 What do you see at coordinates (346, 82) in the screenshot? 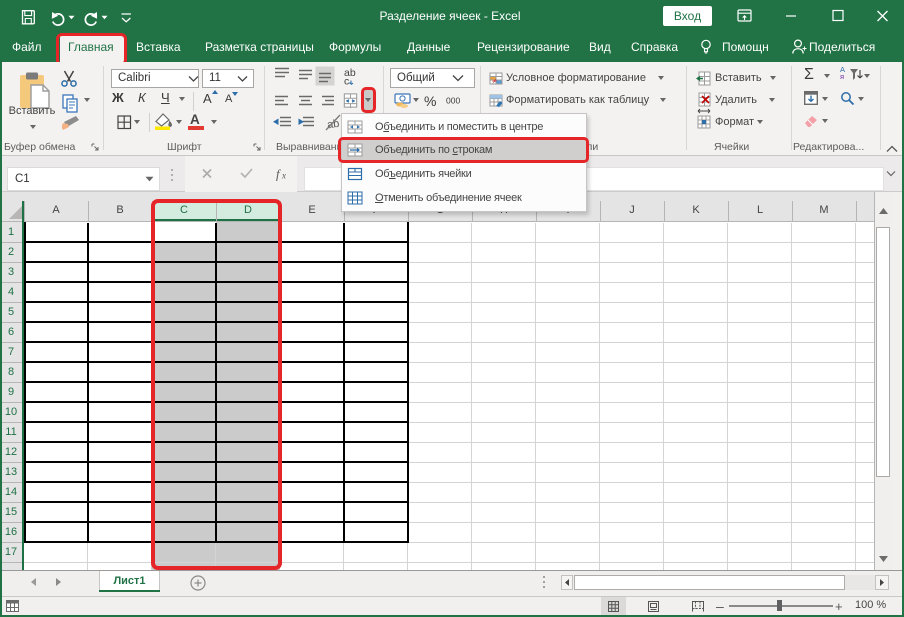
I see `svg-text: c` at bounding box center [346, 82].